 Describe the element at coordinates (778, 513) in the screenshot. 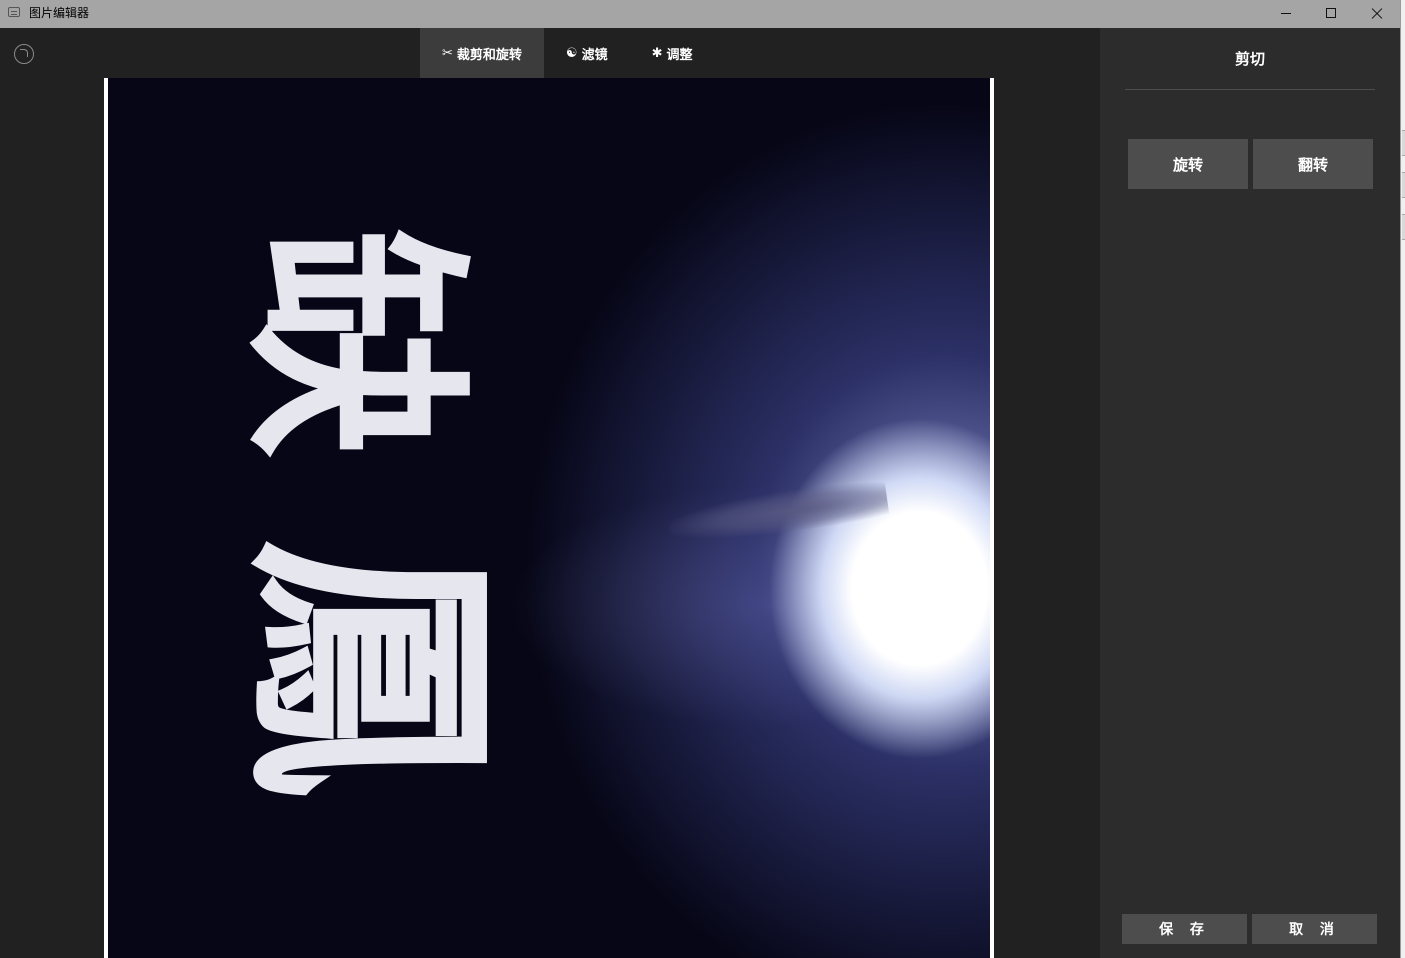

I see `image-figure` at that location.